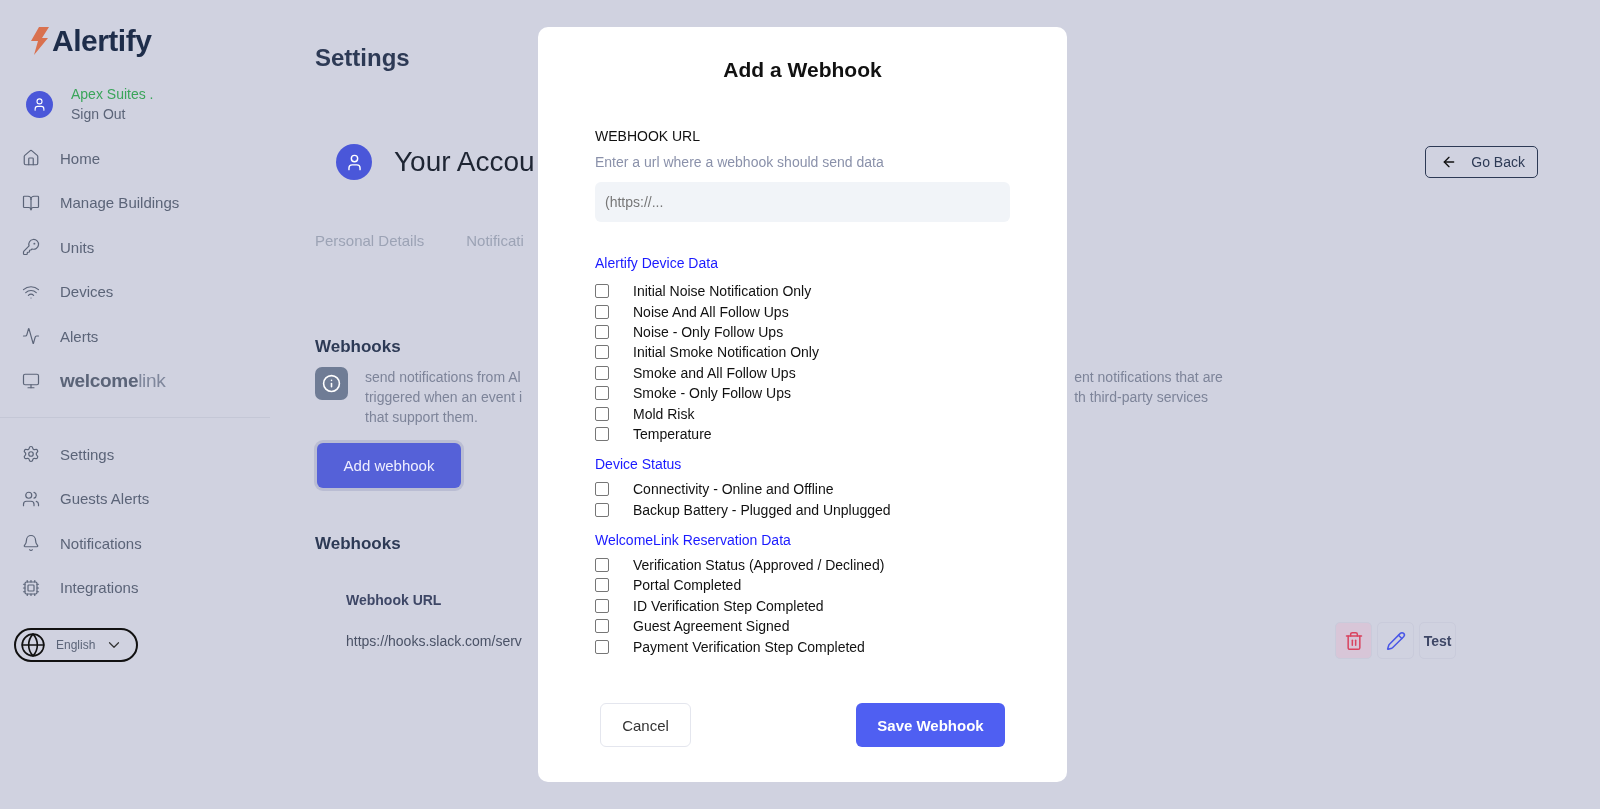  Describe the element at coordinates (645, 725) in the screenshot. I see `cancel-button: Cancel` at that location.